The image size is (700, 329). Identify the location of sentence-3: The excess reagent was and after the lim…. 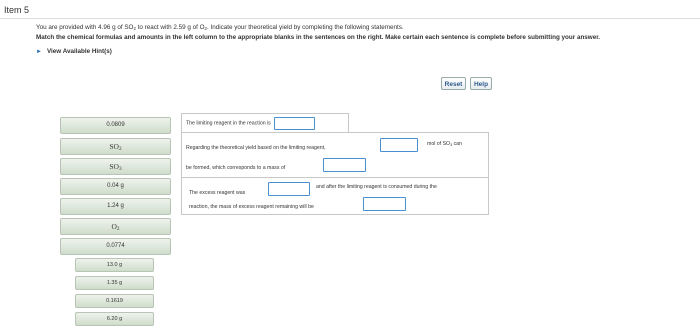
(335, 196).